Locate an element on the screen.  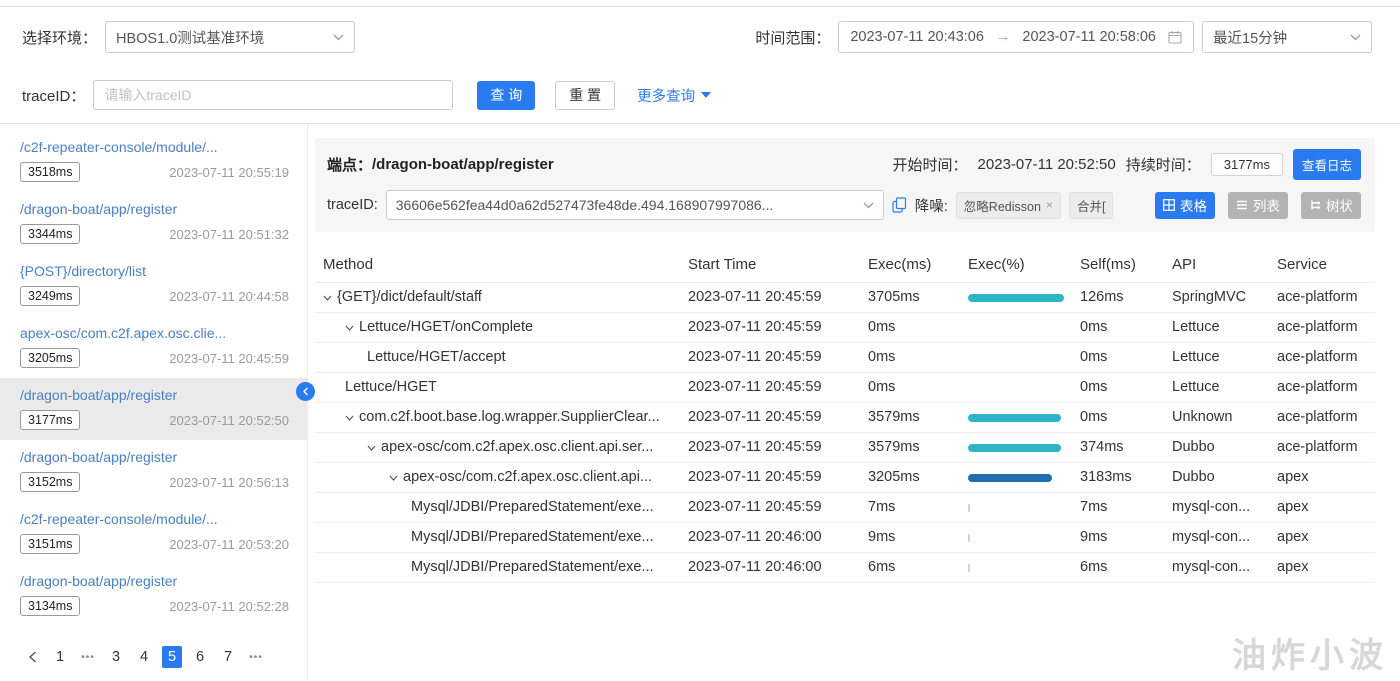
page-number: 3 is located at coordinates (116, 657).